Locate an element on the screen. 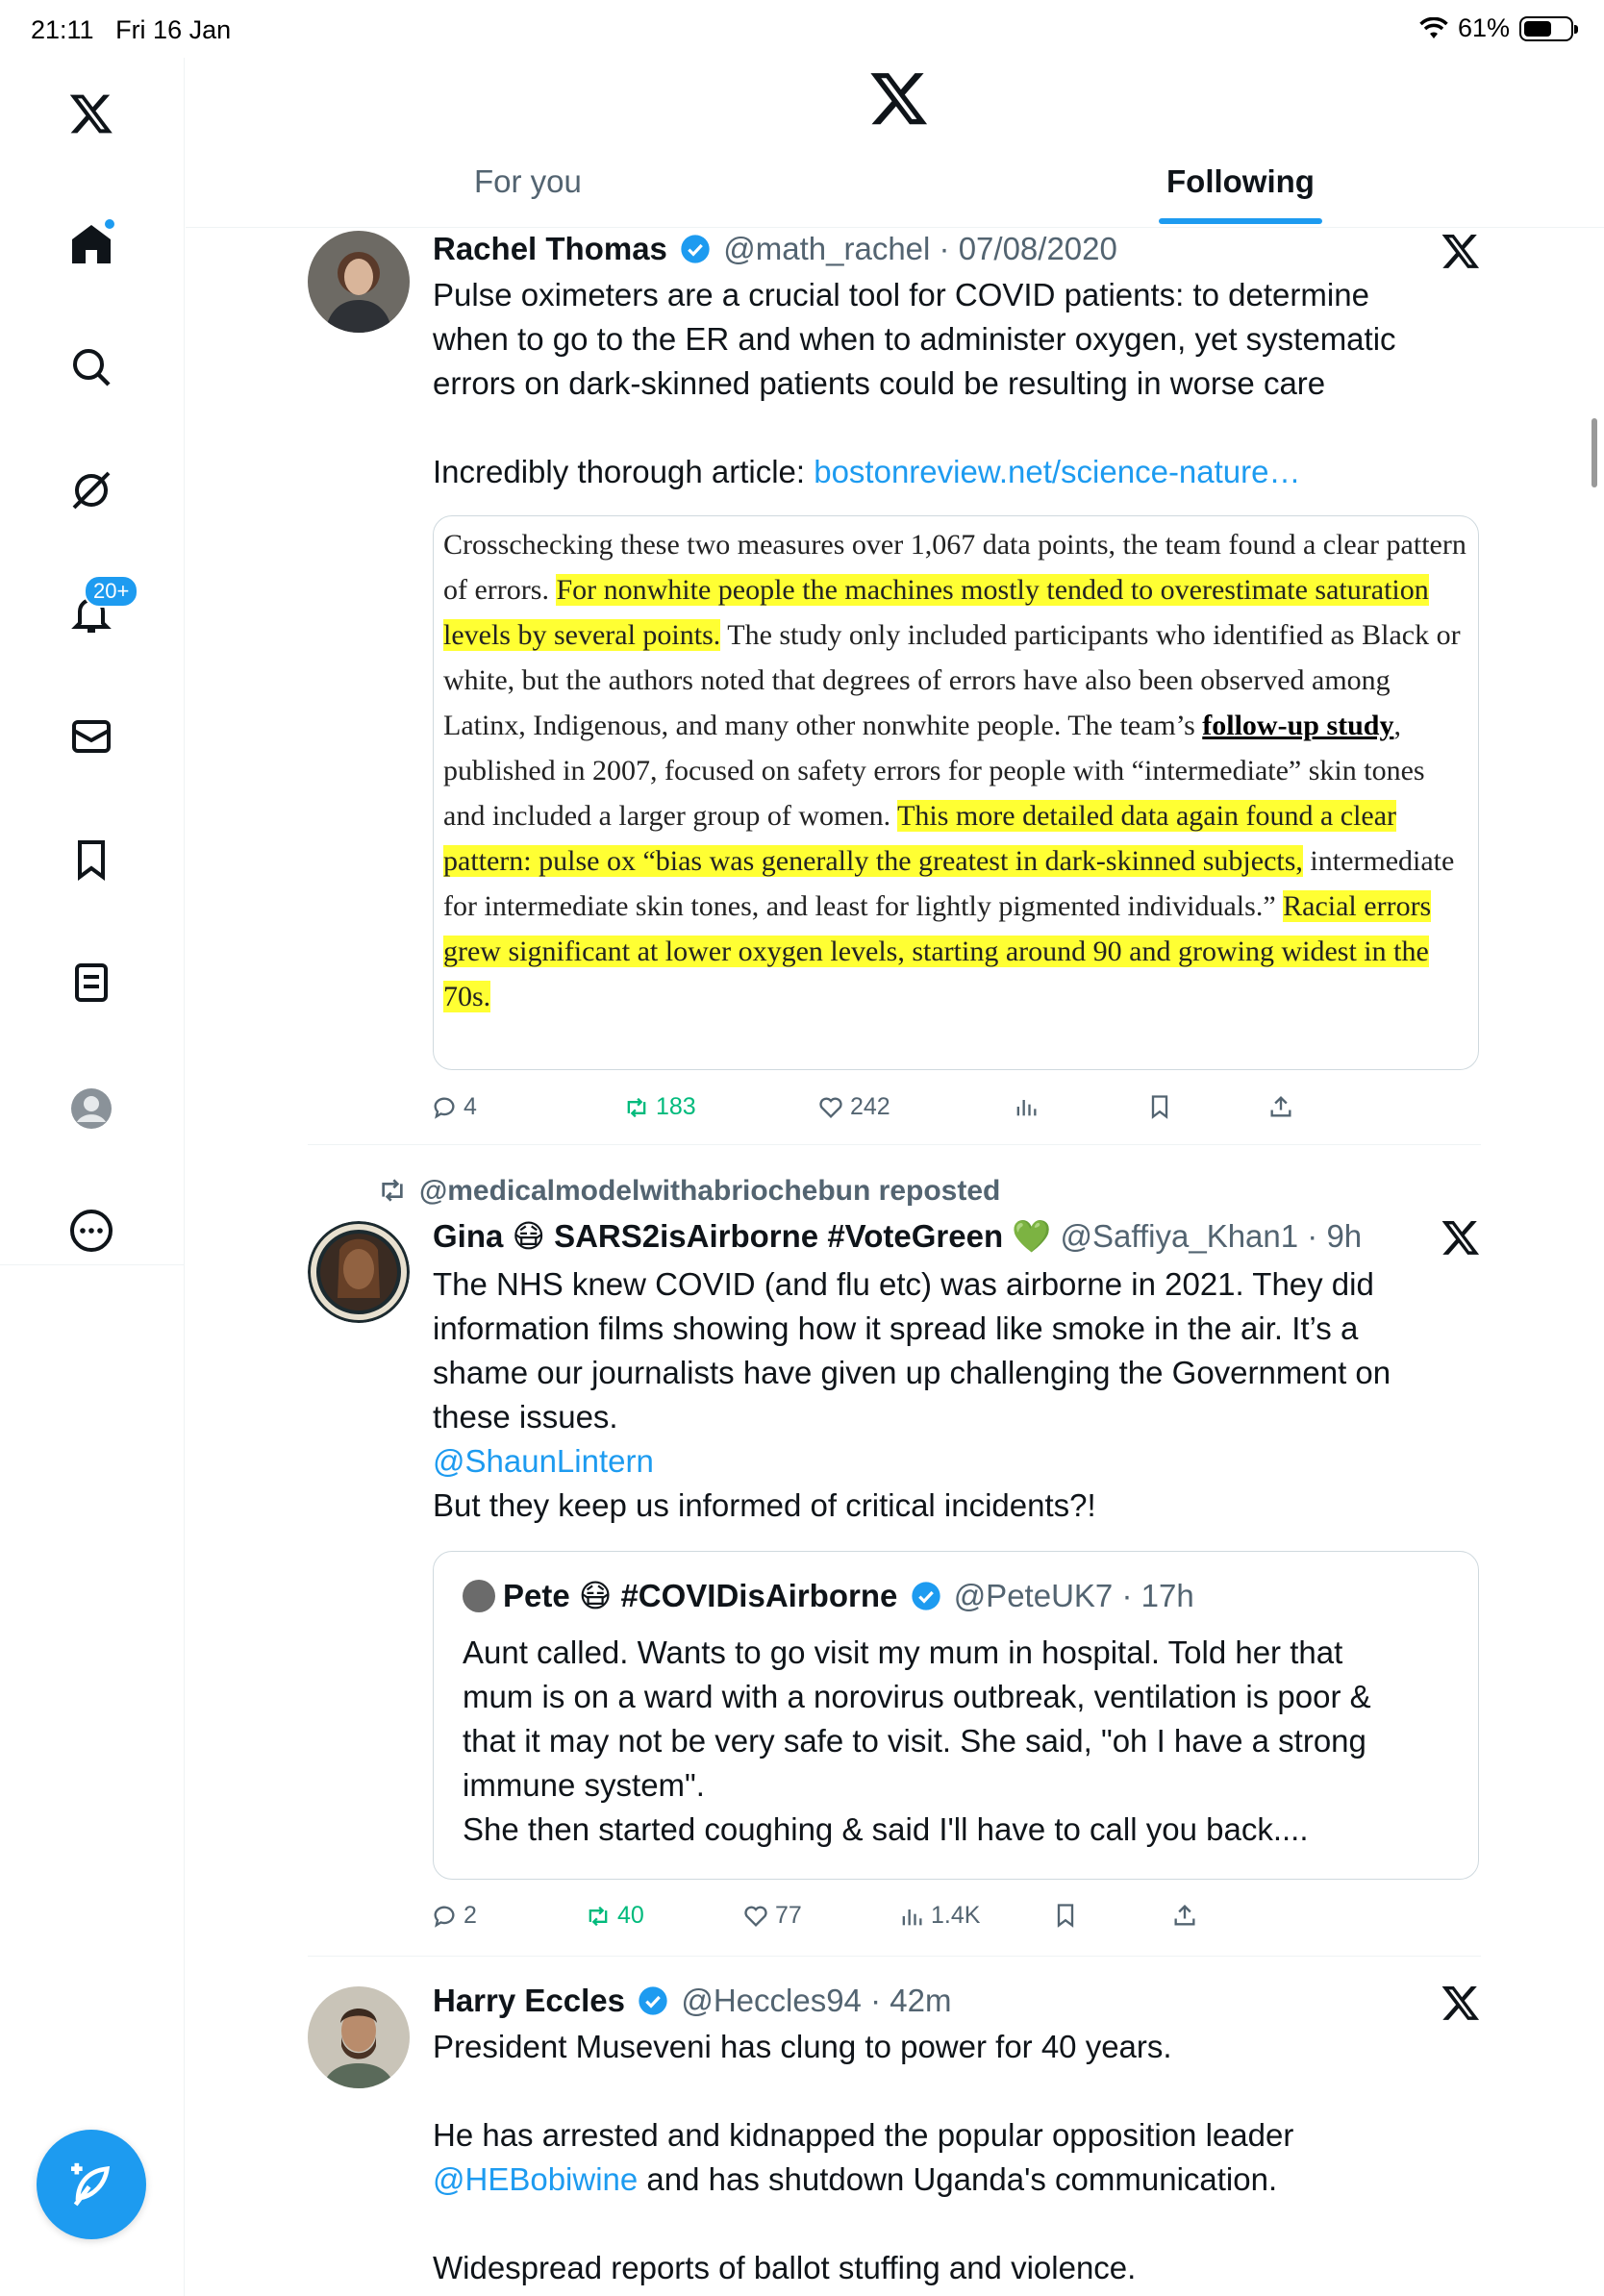 The image size is (1604, 2296). tweet-text-line: Incredibly thorough article: is located at coordinates (624, 471).